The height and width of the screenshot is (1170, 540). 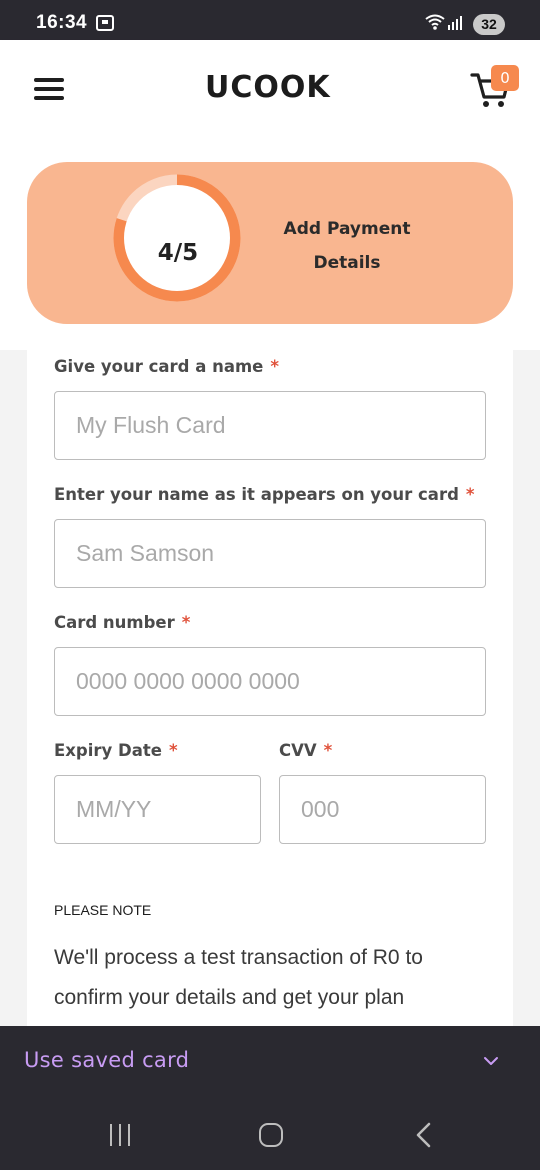 What do you see at coordinates (435, 24) in the screenshot?
I see `wifi-icon` at bounding box center [435, 24].